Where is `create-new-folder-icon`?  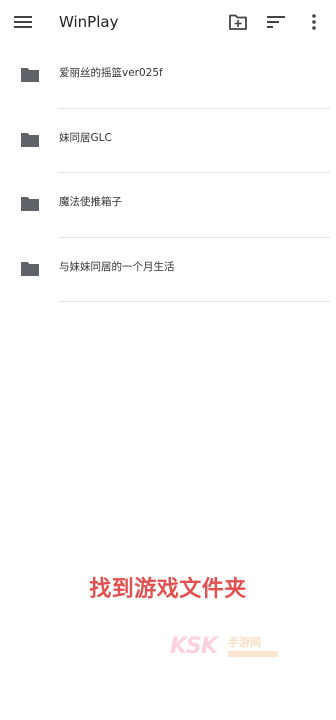 create-new-folder-icon is located at coordinates (238, 22).